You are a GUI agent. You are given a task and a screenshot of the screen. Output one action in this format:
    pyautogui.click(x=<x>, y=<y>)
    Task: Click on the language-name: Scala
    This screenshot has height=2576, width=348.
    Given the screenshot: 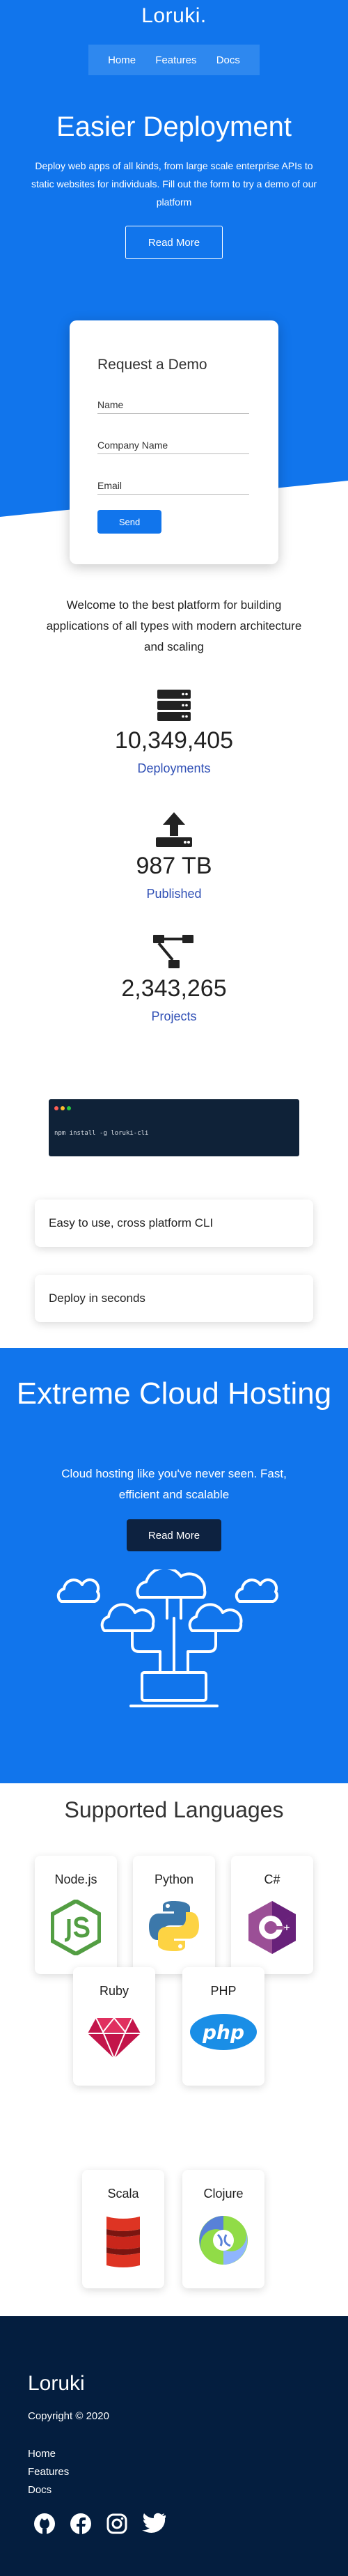 What is the action you would take?
    pyautogui.click(x=123, y=2194)
    